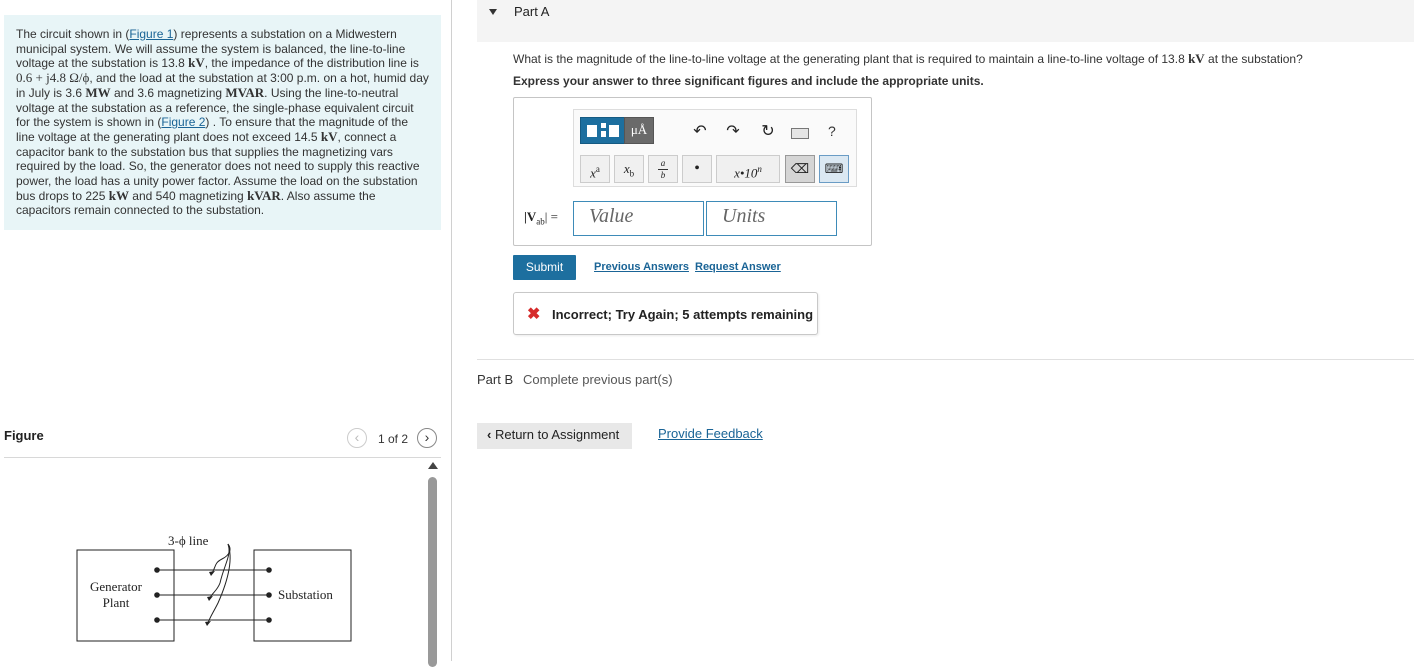 The image size is (1414, 667). What do you see at coordinates (641, 267) in the screenshot?
I see `previous-answers-link: Previous Answers` at bounding box center [641, 267].